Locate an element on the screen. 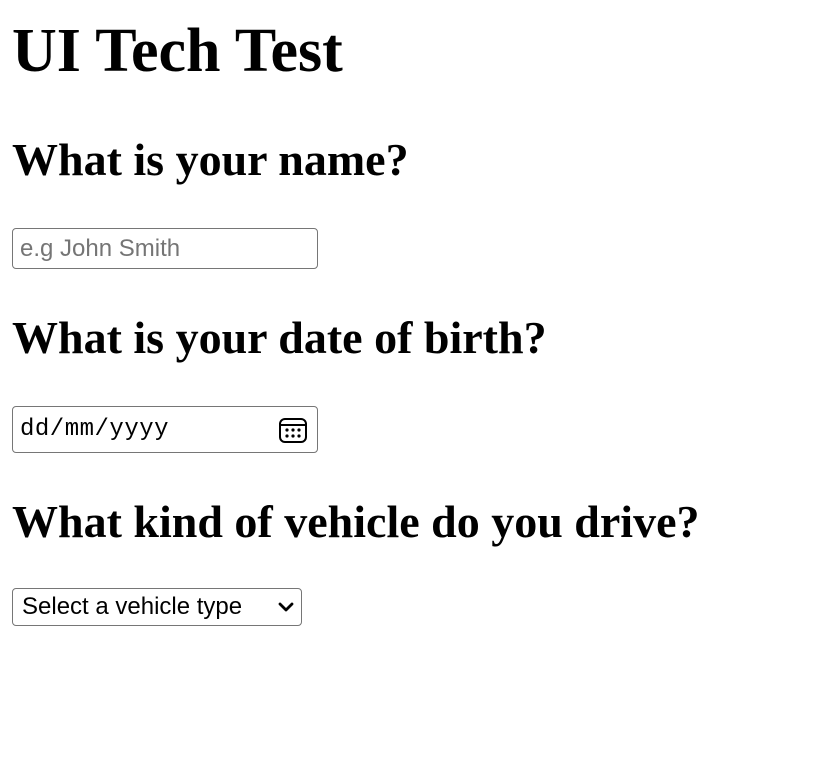 The image size is (814, 758). name-input is located at coordinates (165, 248).